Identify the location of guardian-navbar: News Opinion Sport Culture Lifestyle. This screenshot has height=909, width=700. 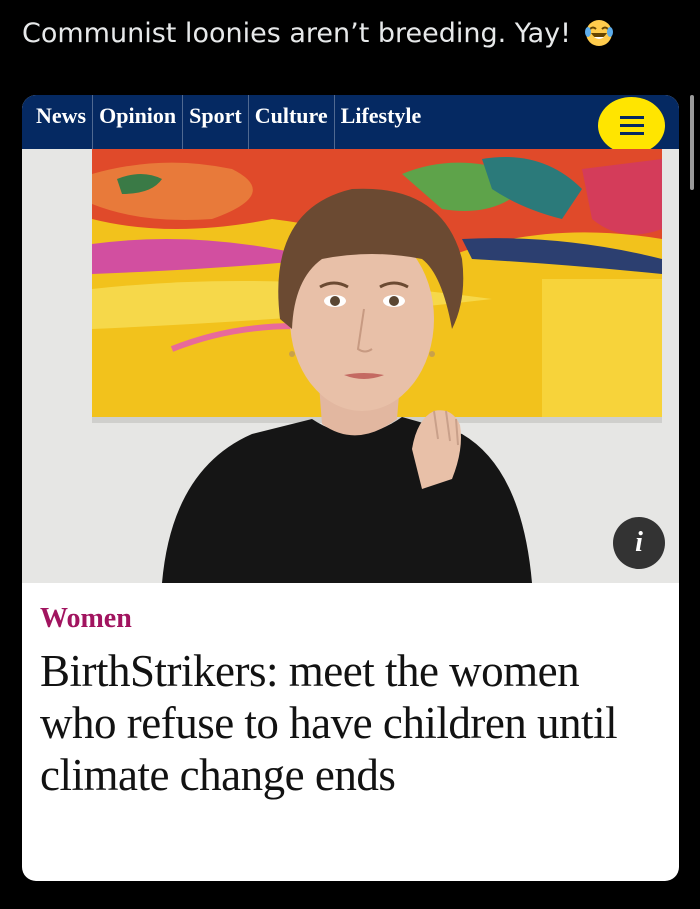
(350, 124).